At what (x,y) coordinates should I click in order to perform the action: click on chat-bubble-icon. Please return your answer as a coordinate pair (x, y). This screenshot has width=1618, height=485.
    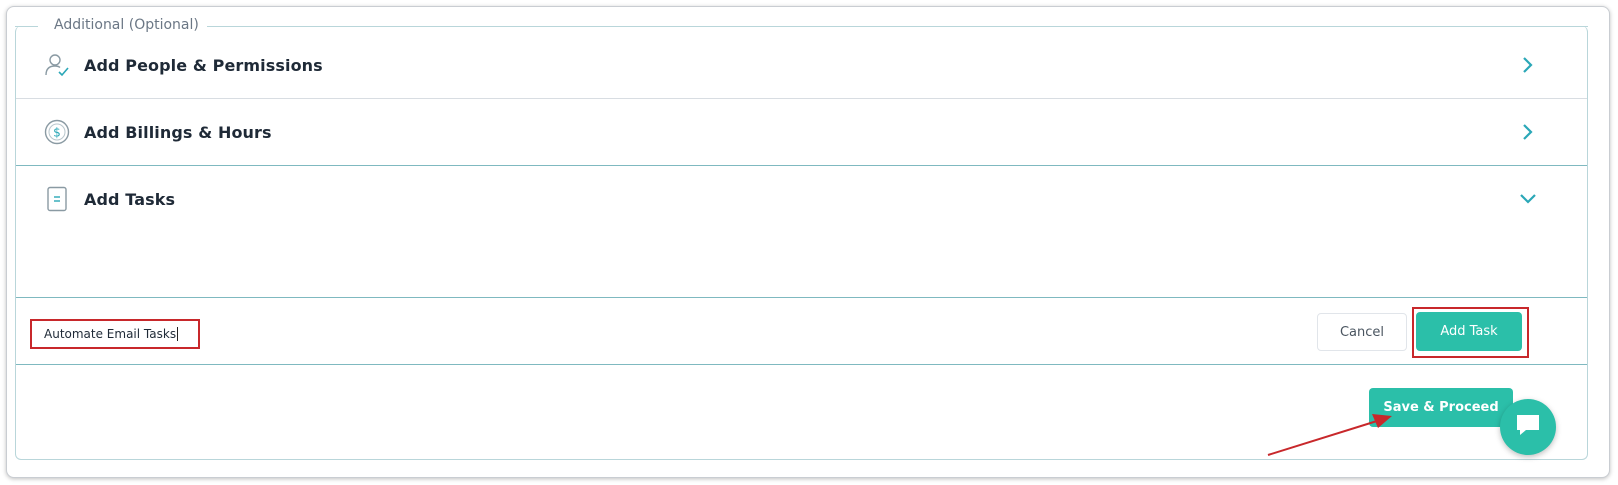
    Looking at the image, I should click on (1528, 427).